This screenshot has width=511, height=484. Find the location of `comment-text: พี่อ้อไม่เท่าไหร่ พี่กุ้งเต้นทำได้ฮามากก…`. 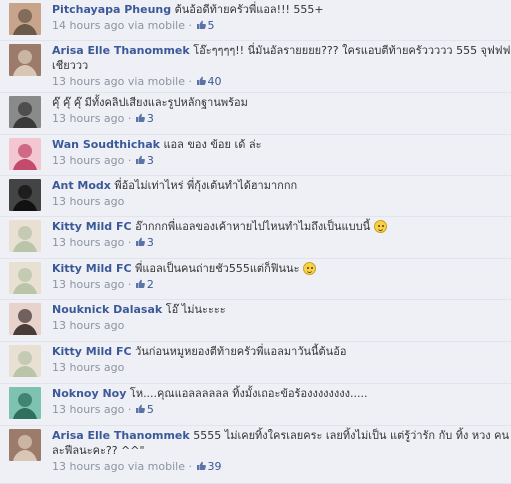

comment-text: พี่อ้อไม่เท่าไหร่ พี่กุ้งเต้นทำได้ฮามากก… is located at coordinates (206, 185).